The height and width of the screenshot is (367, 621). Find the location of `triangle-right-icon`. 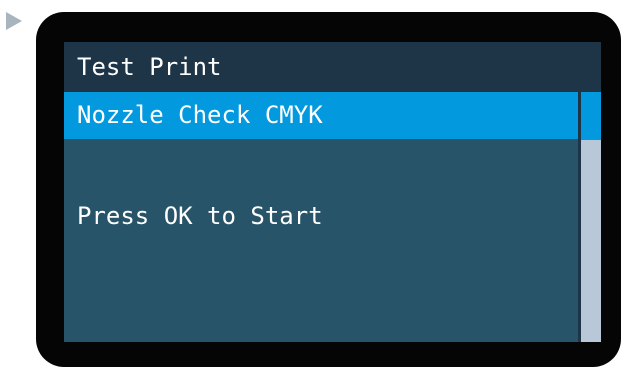

triangle-right-icon is located at coordinates (14, 21).